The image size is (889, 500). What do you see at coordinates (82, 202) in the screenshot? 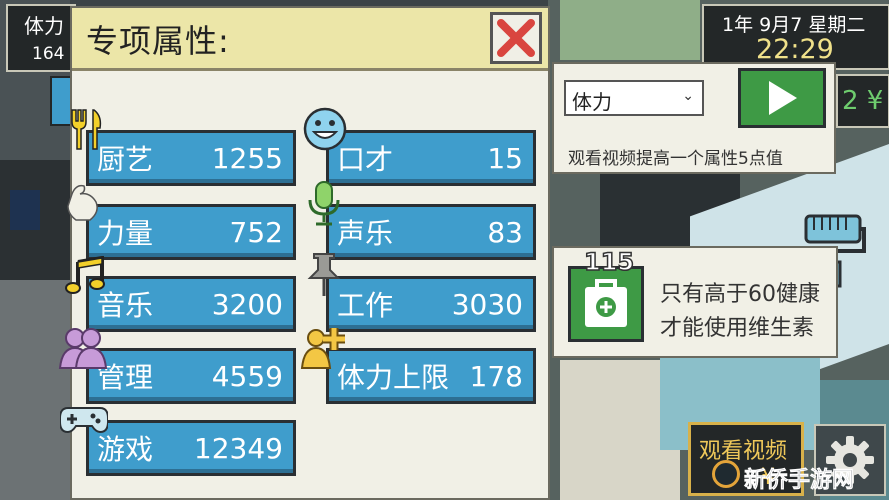
I see `muscle-icon` at bounding box center [82, 202].